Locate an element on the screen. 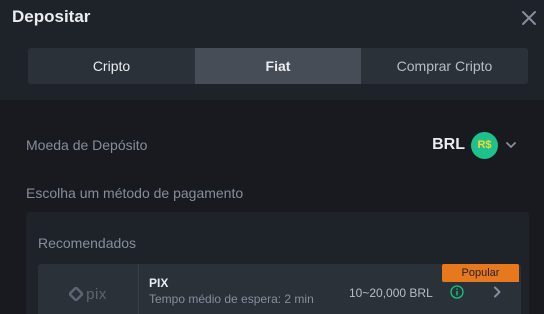 The height and width of the screenshot is (314, 544). currency-code: BRL is located at coordinates (448, 144).